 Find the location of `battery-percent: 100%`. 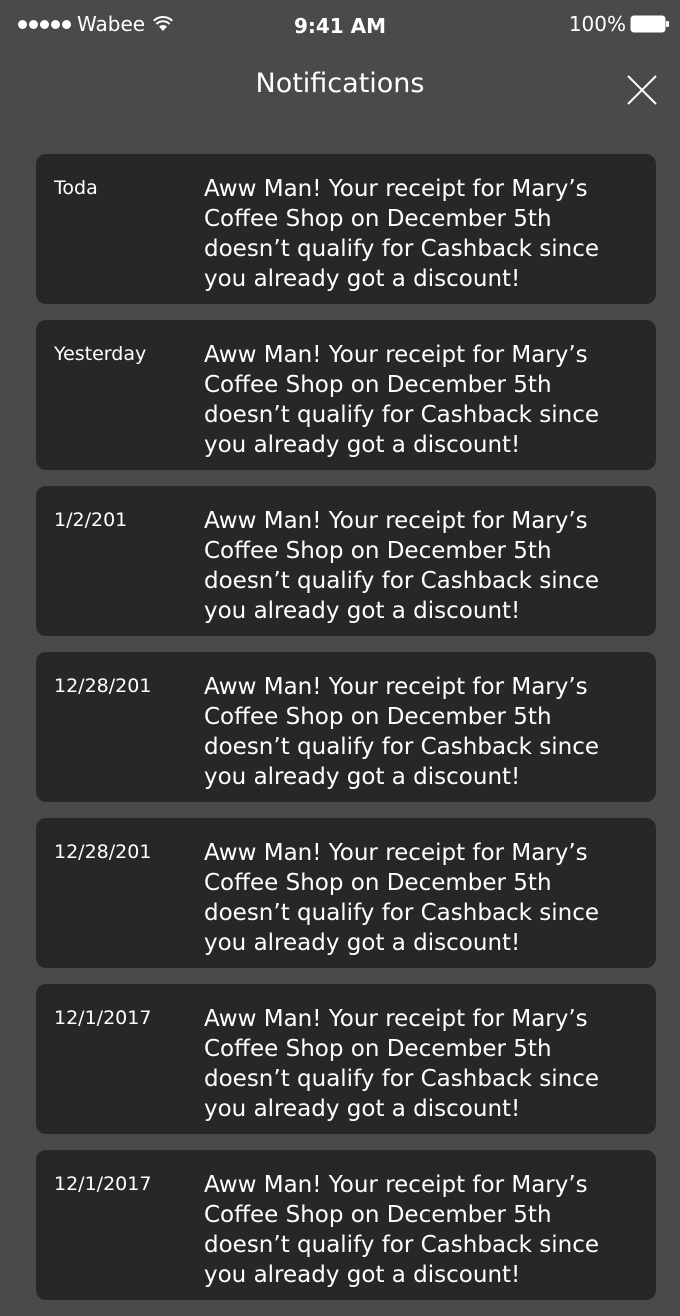

battery-percent: 100% is located at coordinates (597, 24).